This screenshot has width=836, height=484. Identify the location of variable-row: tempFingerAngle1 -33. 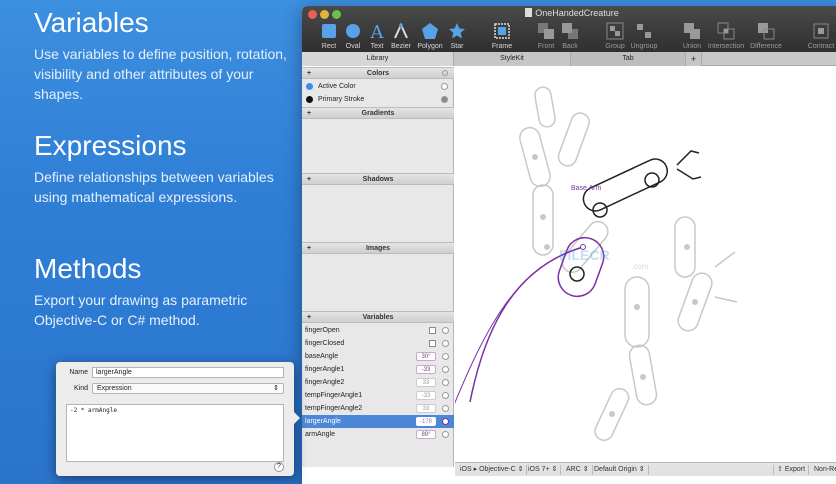
(378, 395).